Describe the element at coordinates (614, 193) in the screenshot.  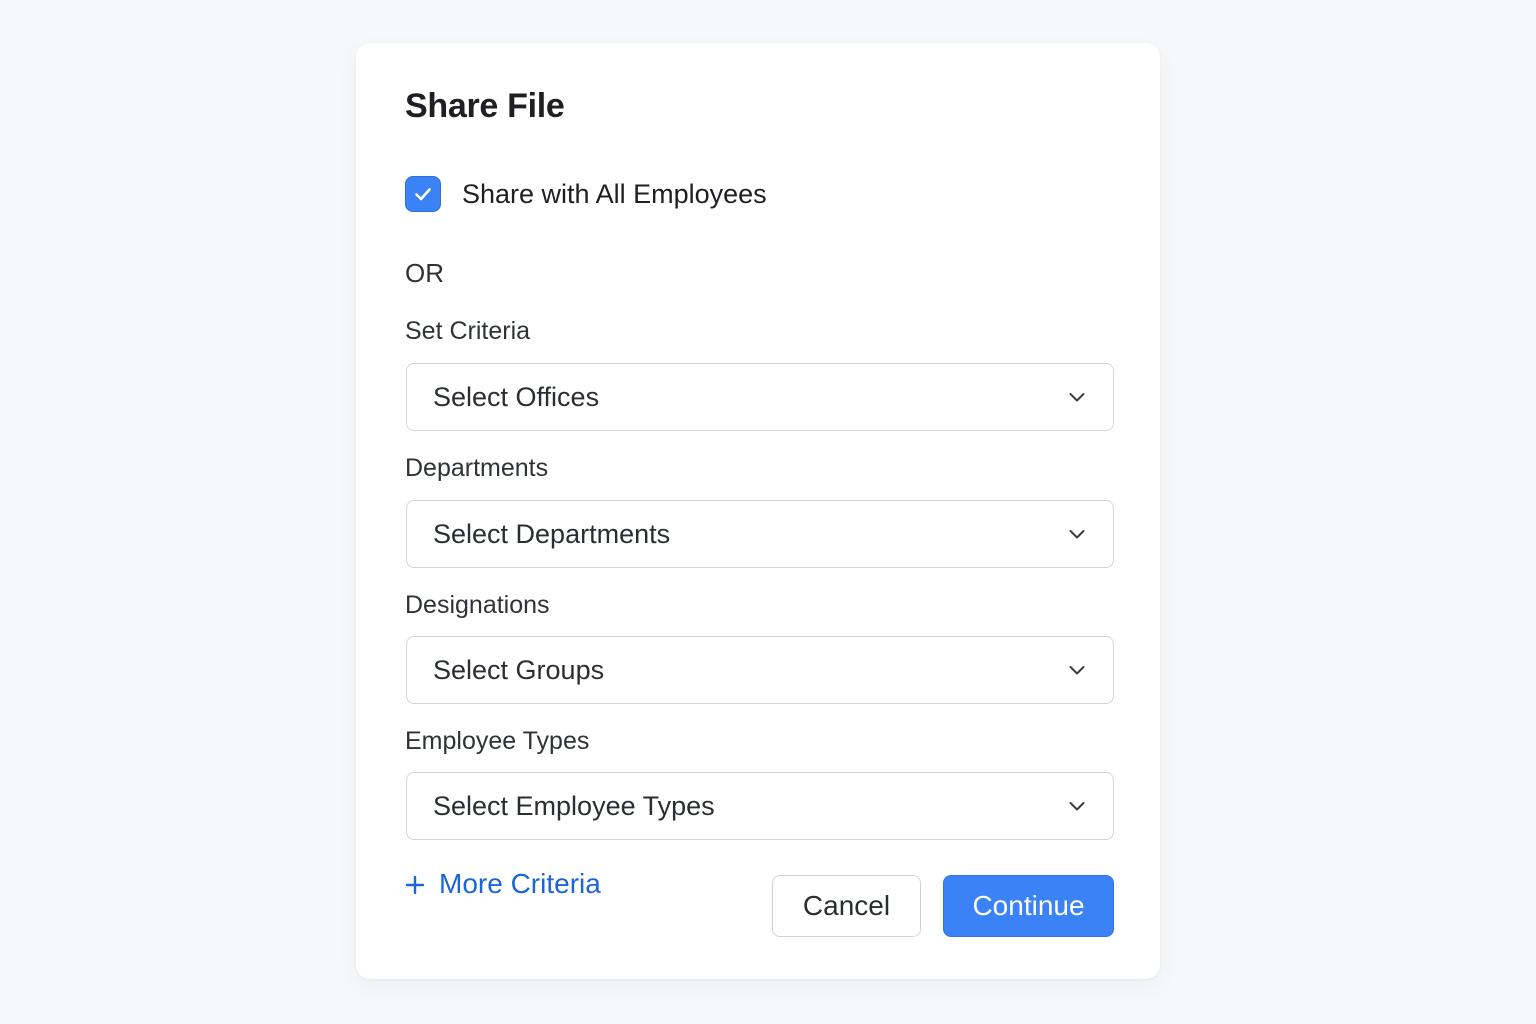
I see `share-all-label: Share with All Employees` at that location.